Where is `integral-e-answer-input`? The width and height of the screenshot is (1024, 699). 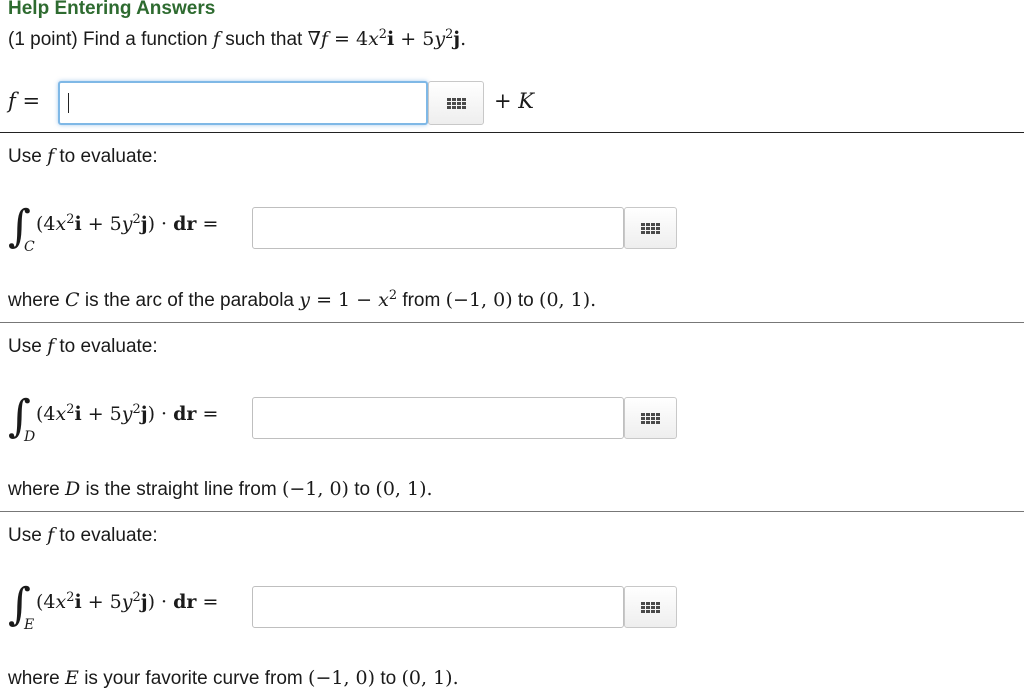 integral-e-answer-input is located at coordinates (438, 607).